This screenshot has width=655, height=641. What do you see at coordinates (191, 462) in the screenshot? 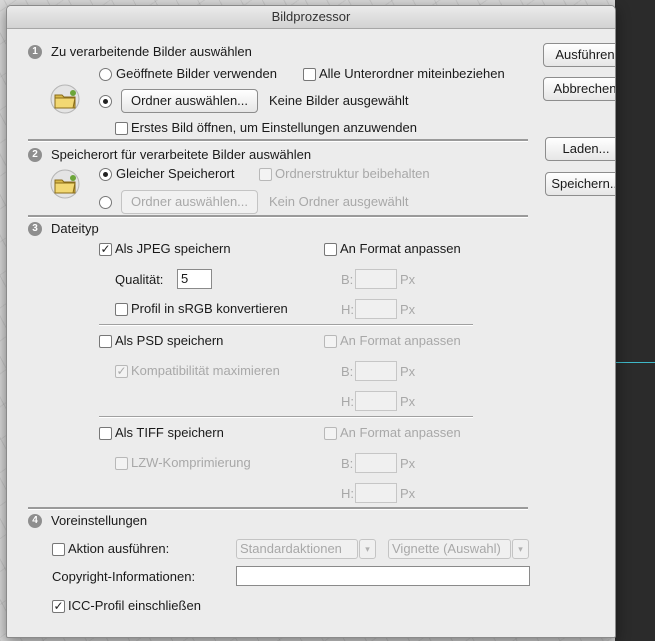
I see `lzw-label: LZW-Komprimierung` at bounding box center [191, 462].